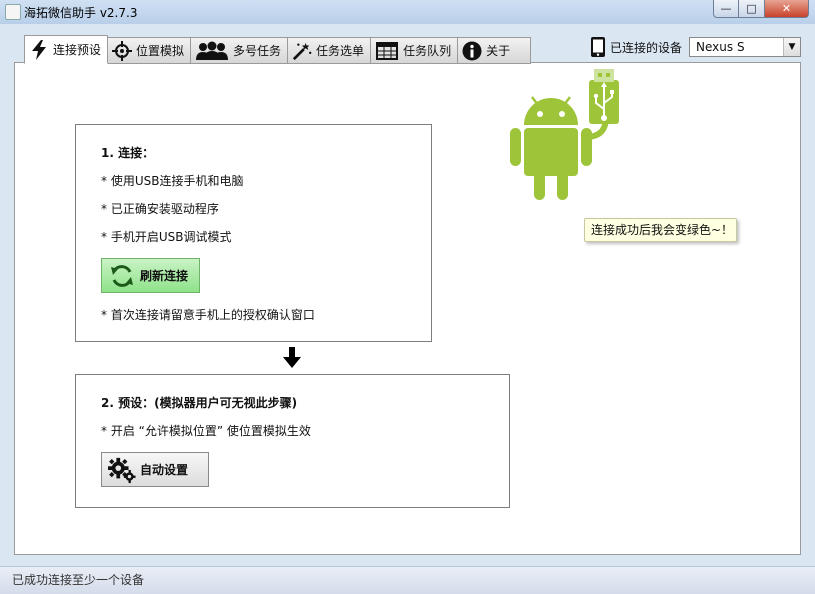  Describe the element at coordinates (427, 51) in the screenshot. I see `tab-label: 任务队列` at that location.